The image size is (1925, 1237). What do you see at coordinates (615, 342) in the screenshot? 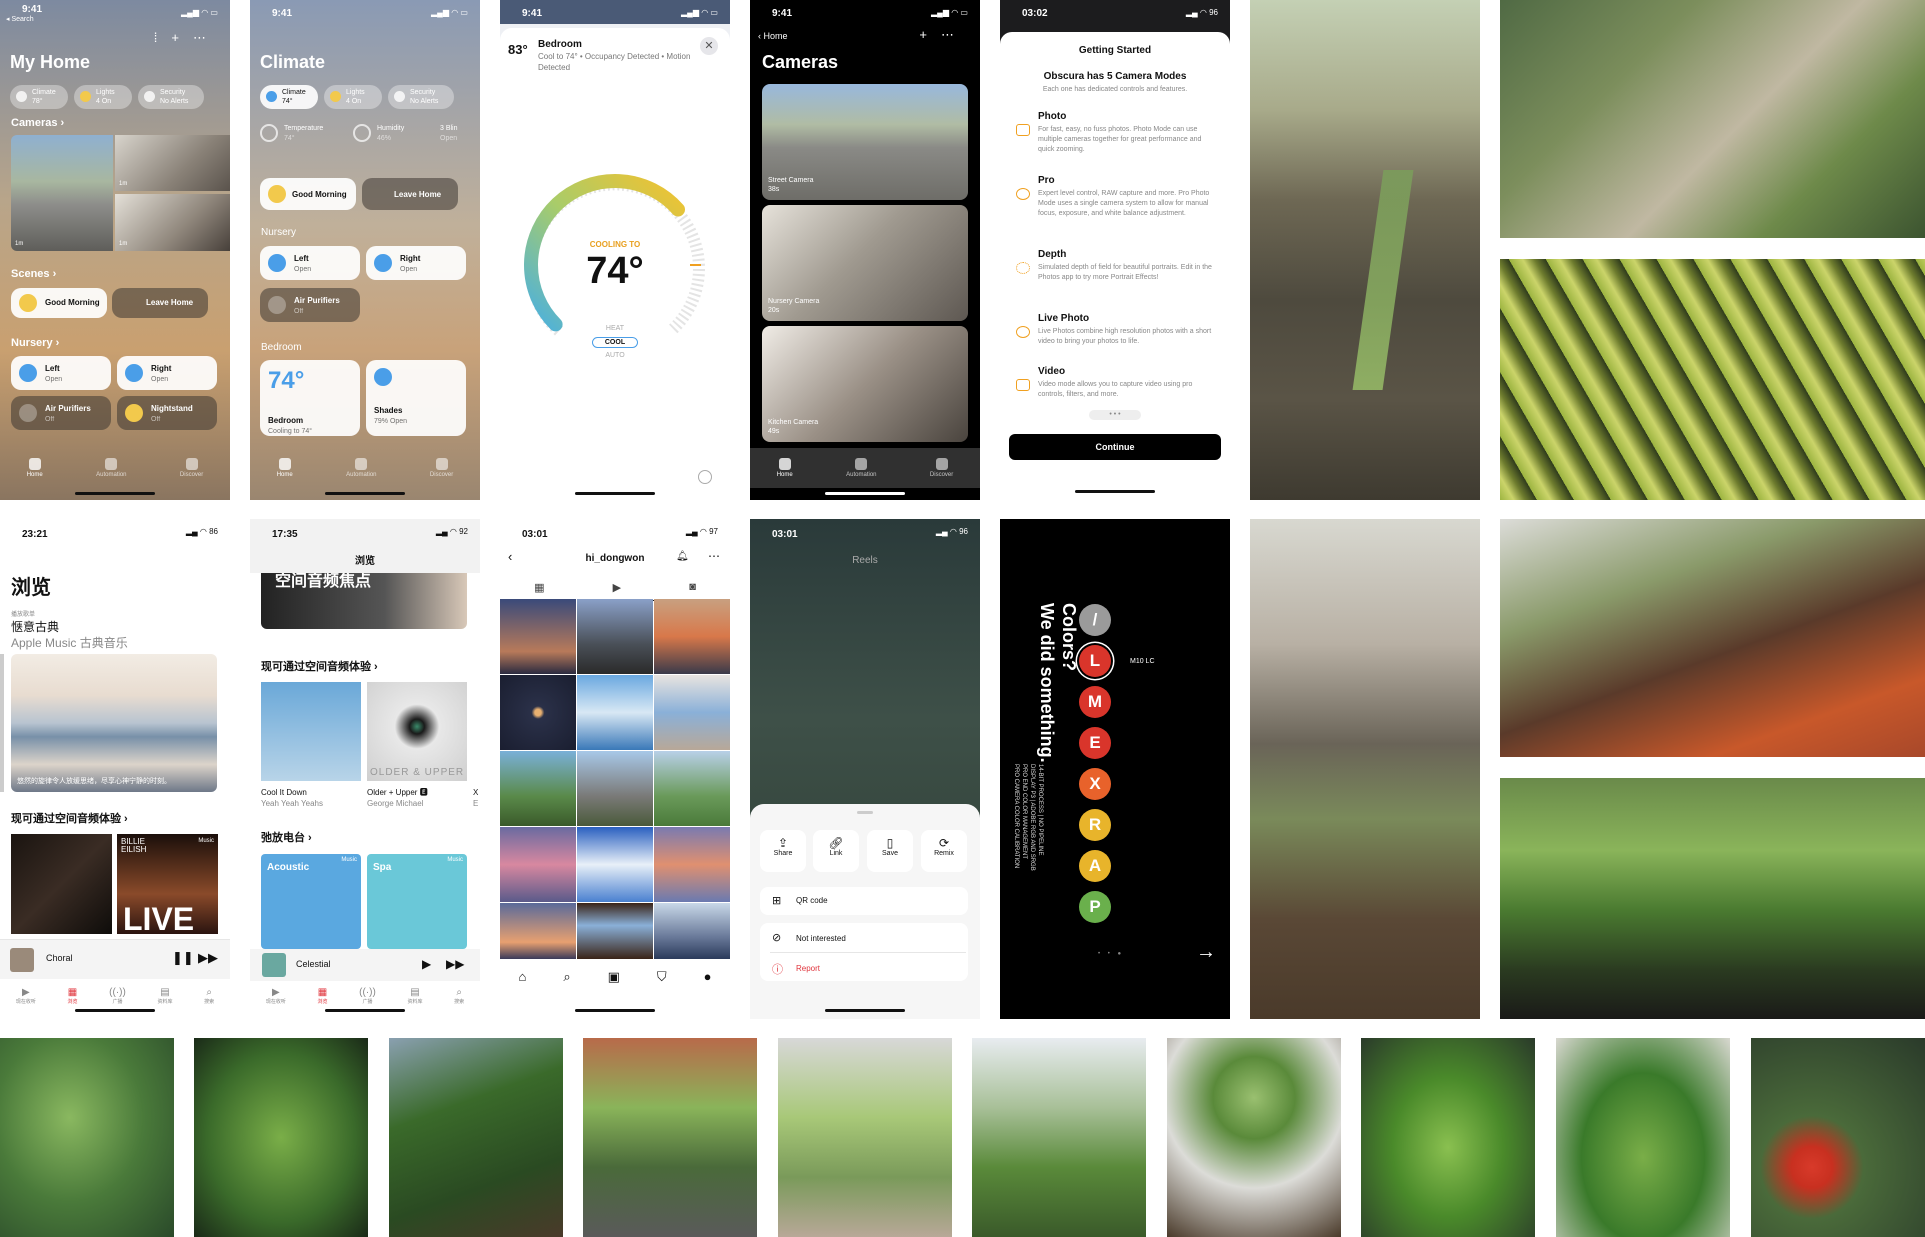
I see `mode-cool: COOL` at bounding box center [615, 342].